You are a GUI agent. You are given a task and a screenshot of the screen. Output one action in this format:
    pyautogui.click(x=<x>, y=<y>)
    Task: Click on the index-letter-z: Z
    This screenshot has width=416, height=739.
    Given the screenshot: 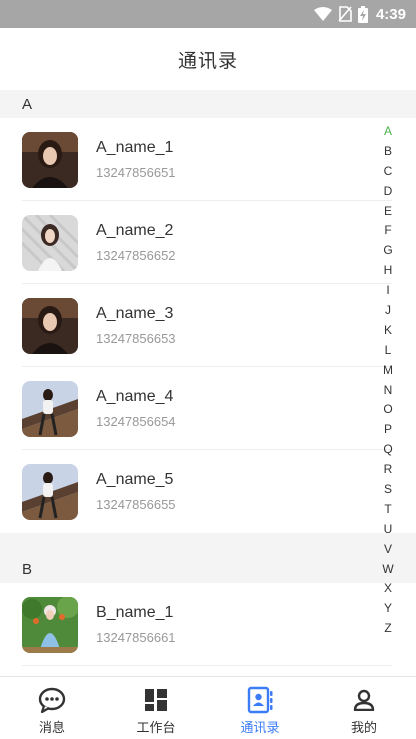 What is the action you would take?
    pyautogui.click(x=388, y=629)
    